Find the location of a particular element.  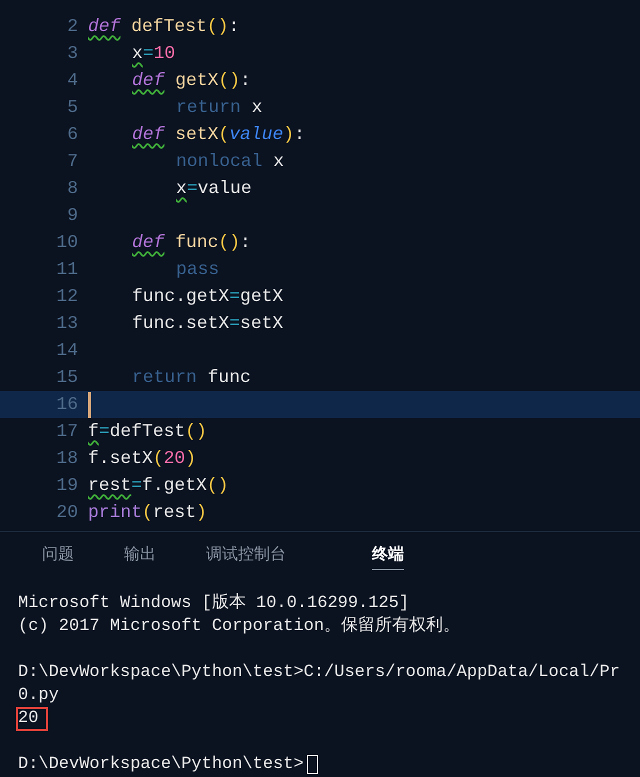

line-number: 20 is located at coordinates (66, 512).